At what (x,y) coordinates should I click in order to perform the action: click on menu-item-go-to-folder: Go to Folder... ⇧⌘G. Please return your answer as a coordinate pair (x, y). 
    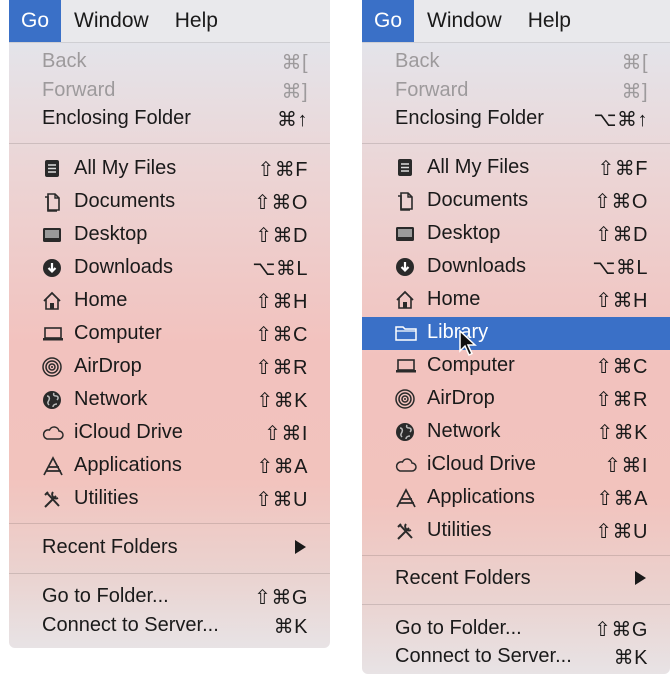
    Looking at the image, I should click on (169, 597).